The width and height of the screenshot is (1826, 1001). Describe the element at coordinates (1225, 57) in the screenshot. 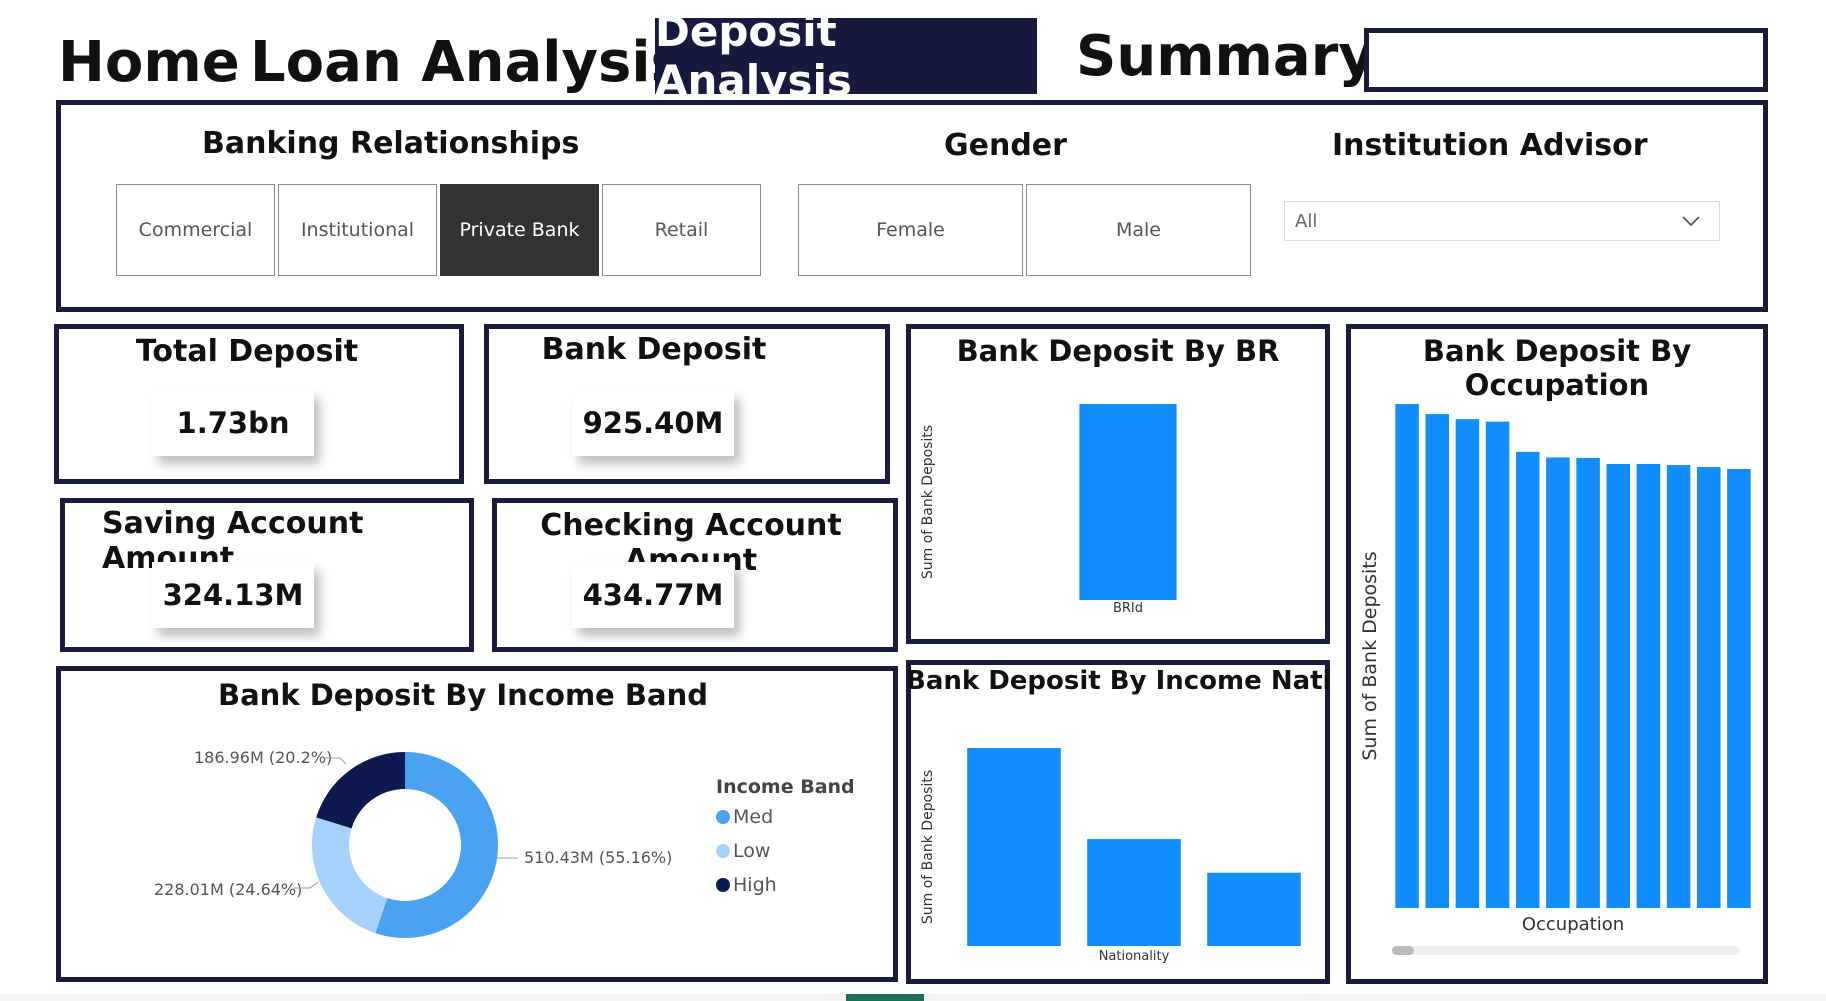

I see `nav-summary: Summary` at that location.